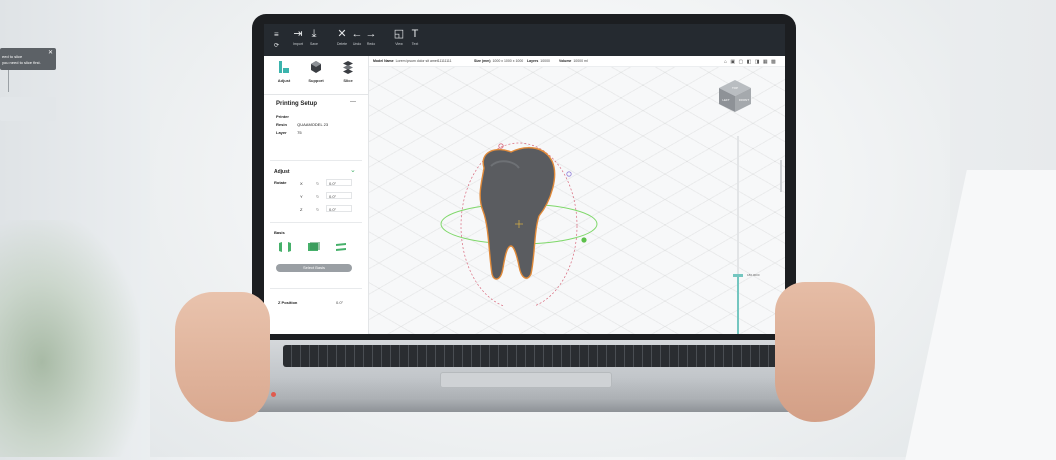  Describe the element at coordinates (301, 209) in the screenshot. I see `axis-z-label: Z` at that location.